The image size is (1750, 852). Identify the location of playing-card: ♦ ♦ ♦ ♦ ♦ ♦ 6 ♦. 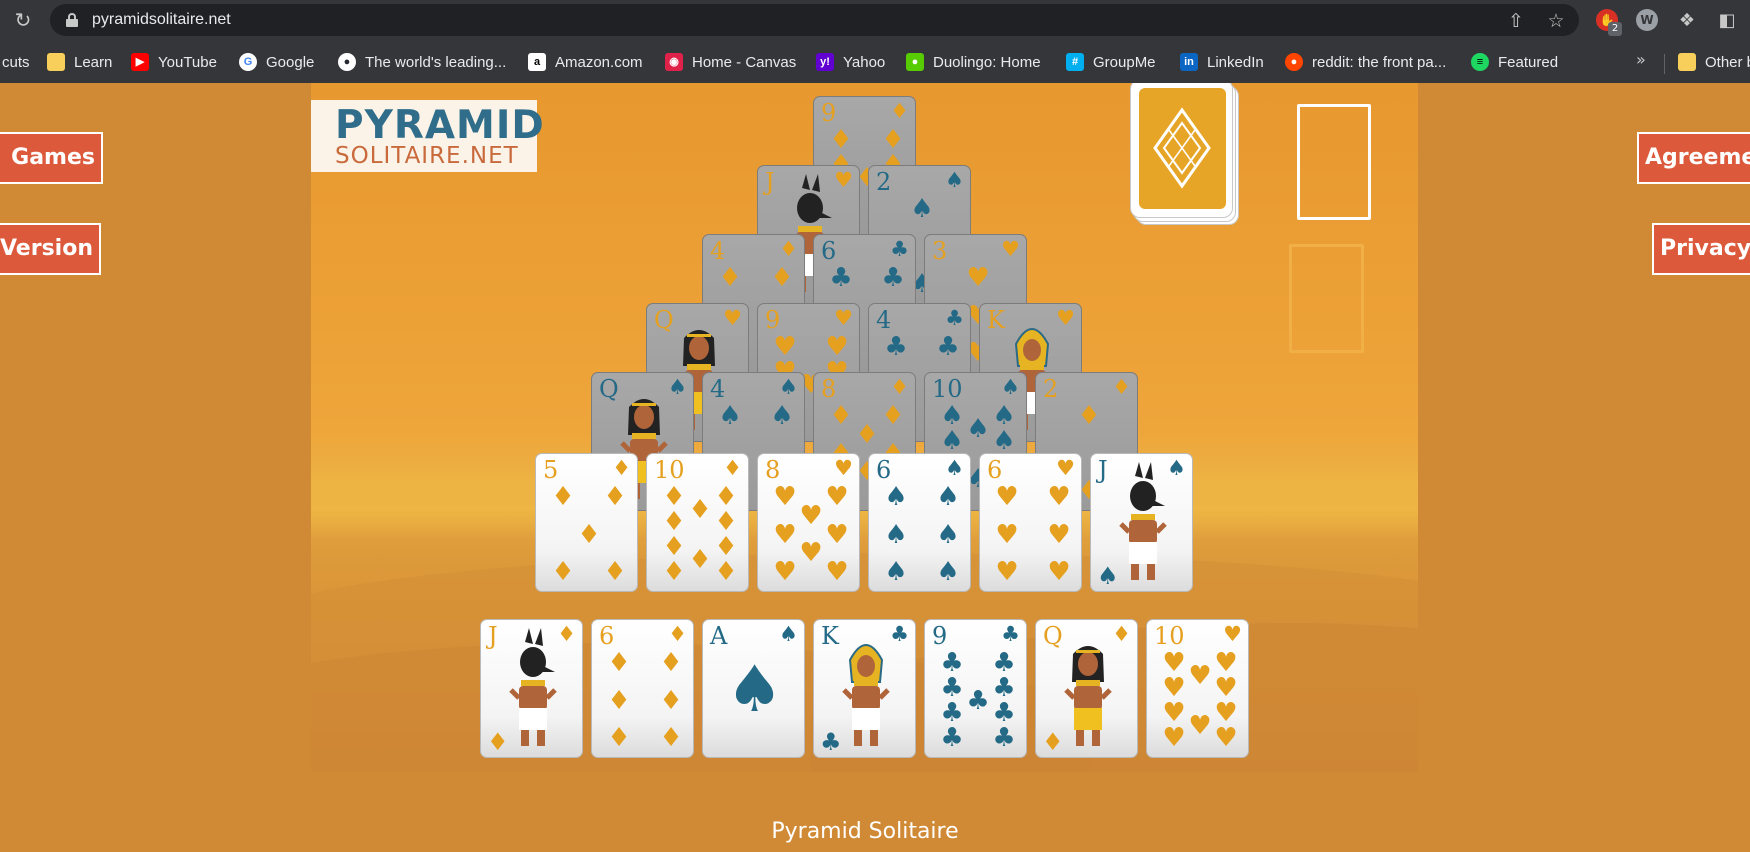
(642, 688).